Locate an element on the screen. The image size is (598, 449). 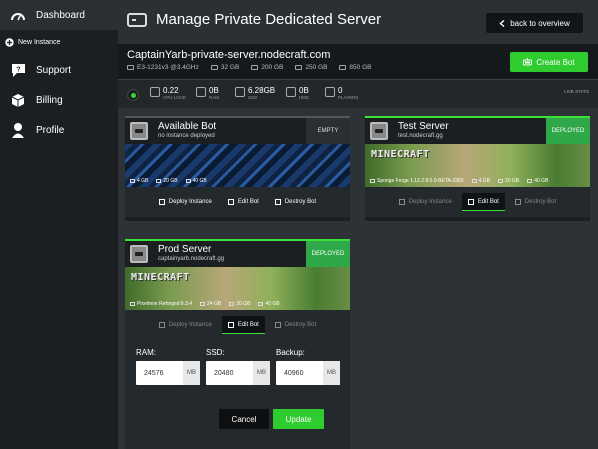
ssd-field: MB is located at coordinates (238, 373).